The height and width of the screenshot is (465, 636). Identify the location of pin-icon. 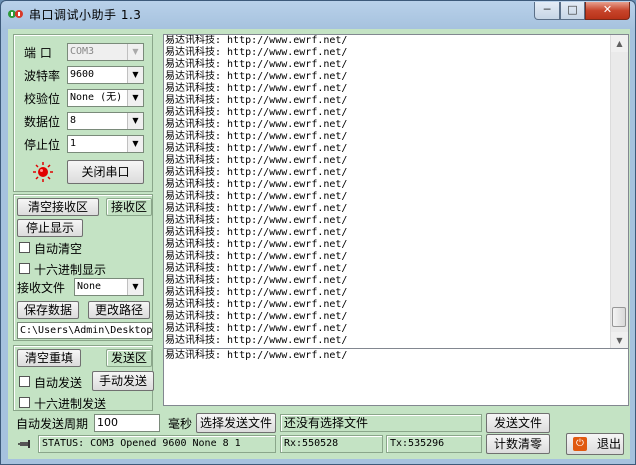
(26, 444).